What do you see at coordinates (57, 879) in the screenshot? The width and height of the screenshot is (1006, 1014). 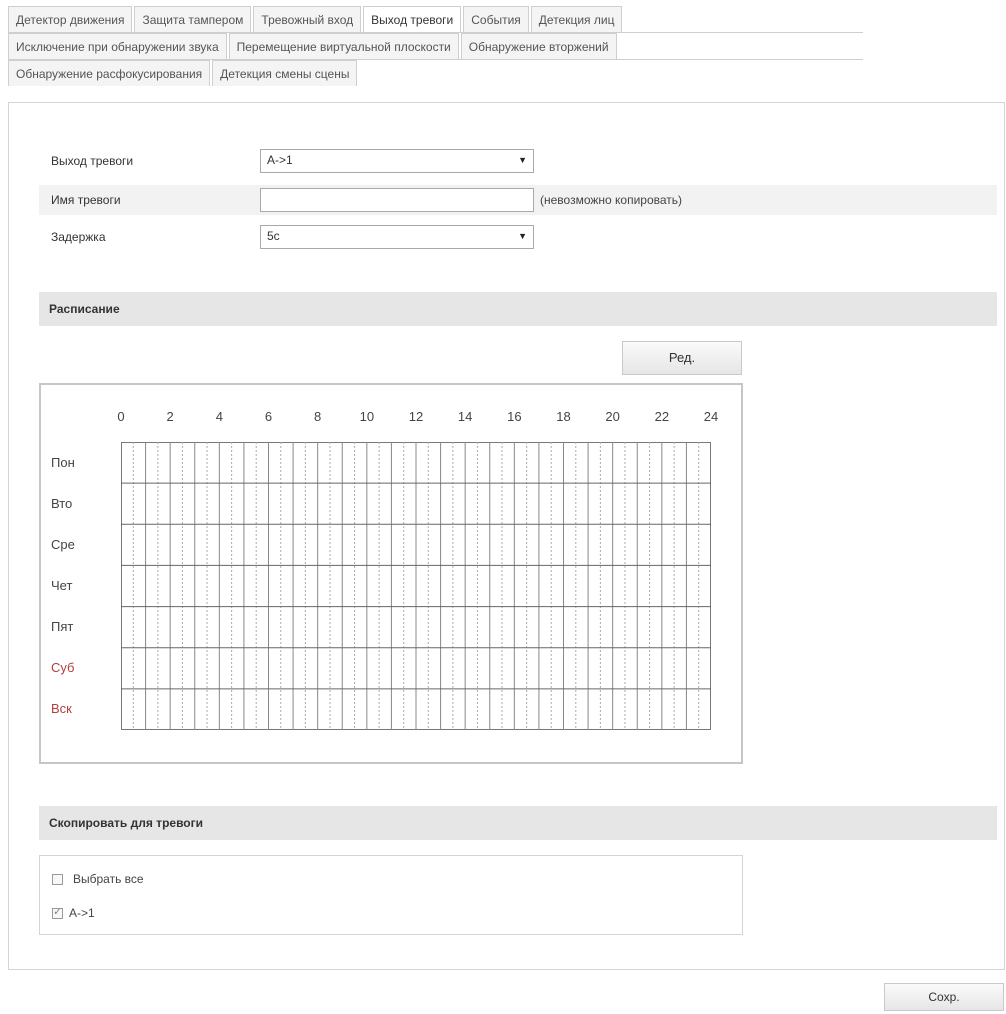 I see `select-all-checkbox` at bounding box center [57, 879].